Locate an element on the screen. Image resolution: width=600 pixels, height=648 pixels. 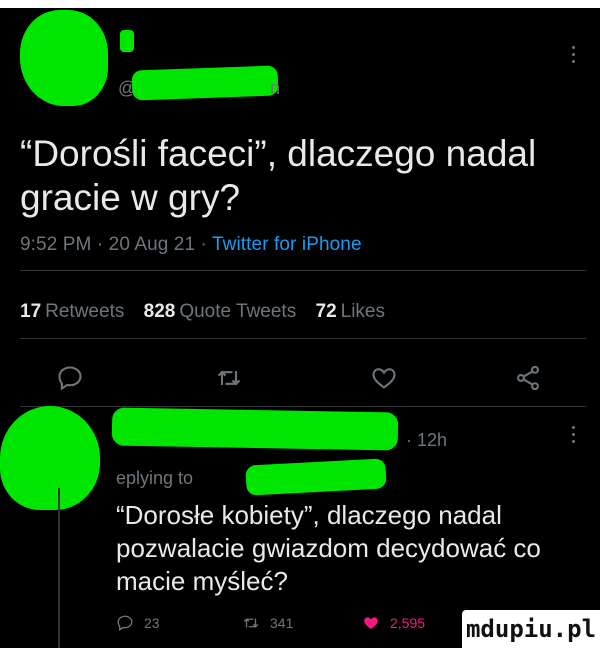
handle-suffix: n is located at coordinates (275, 88).